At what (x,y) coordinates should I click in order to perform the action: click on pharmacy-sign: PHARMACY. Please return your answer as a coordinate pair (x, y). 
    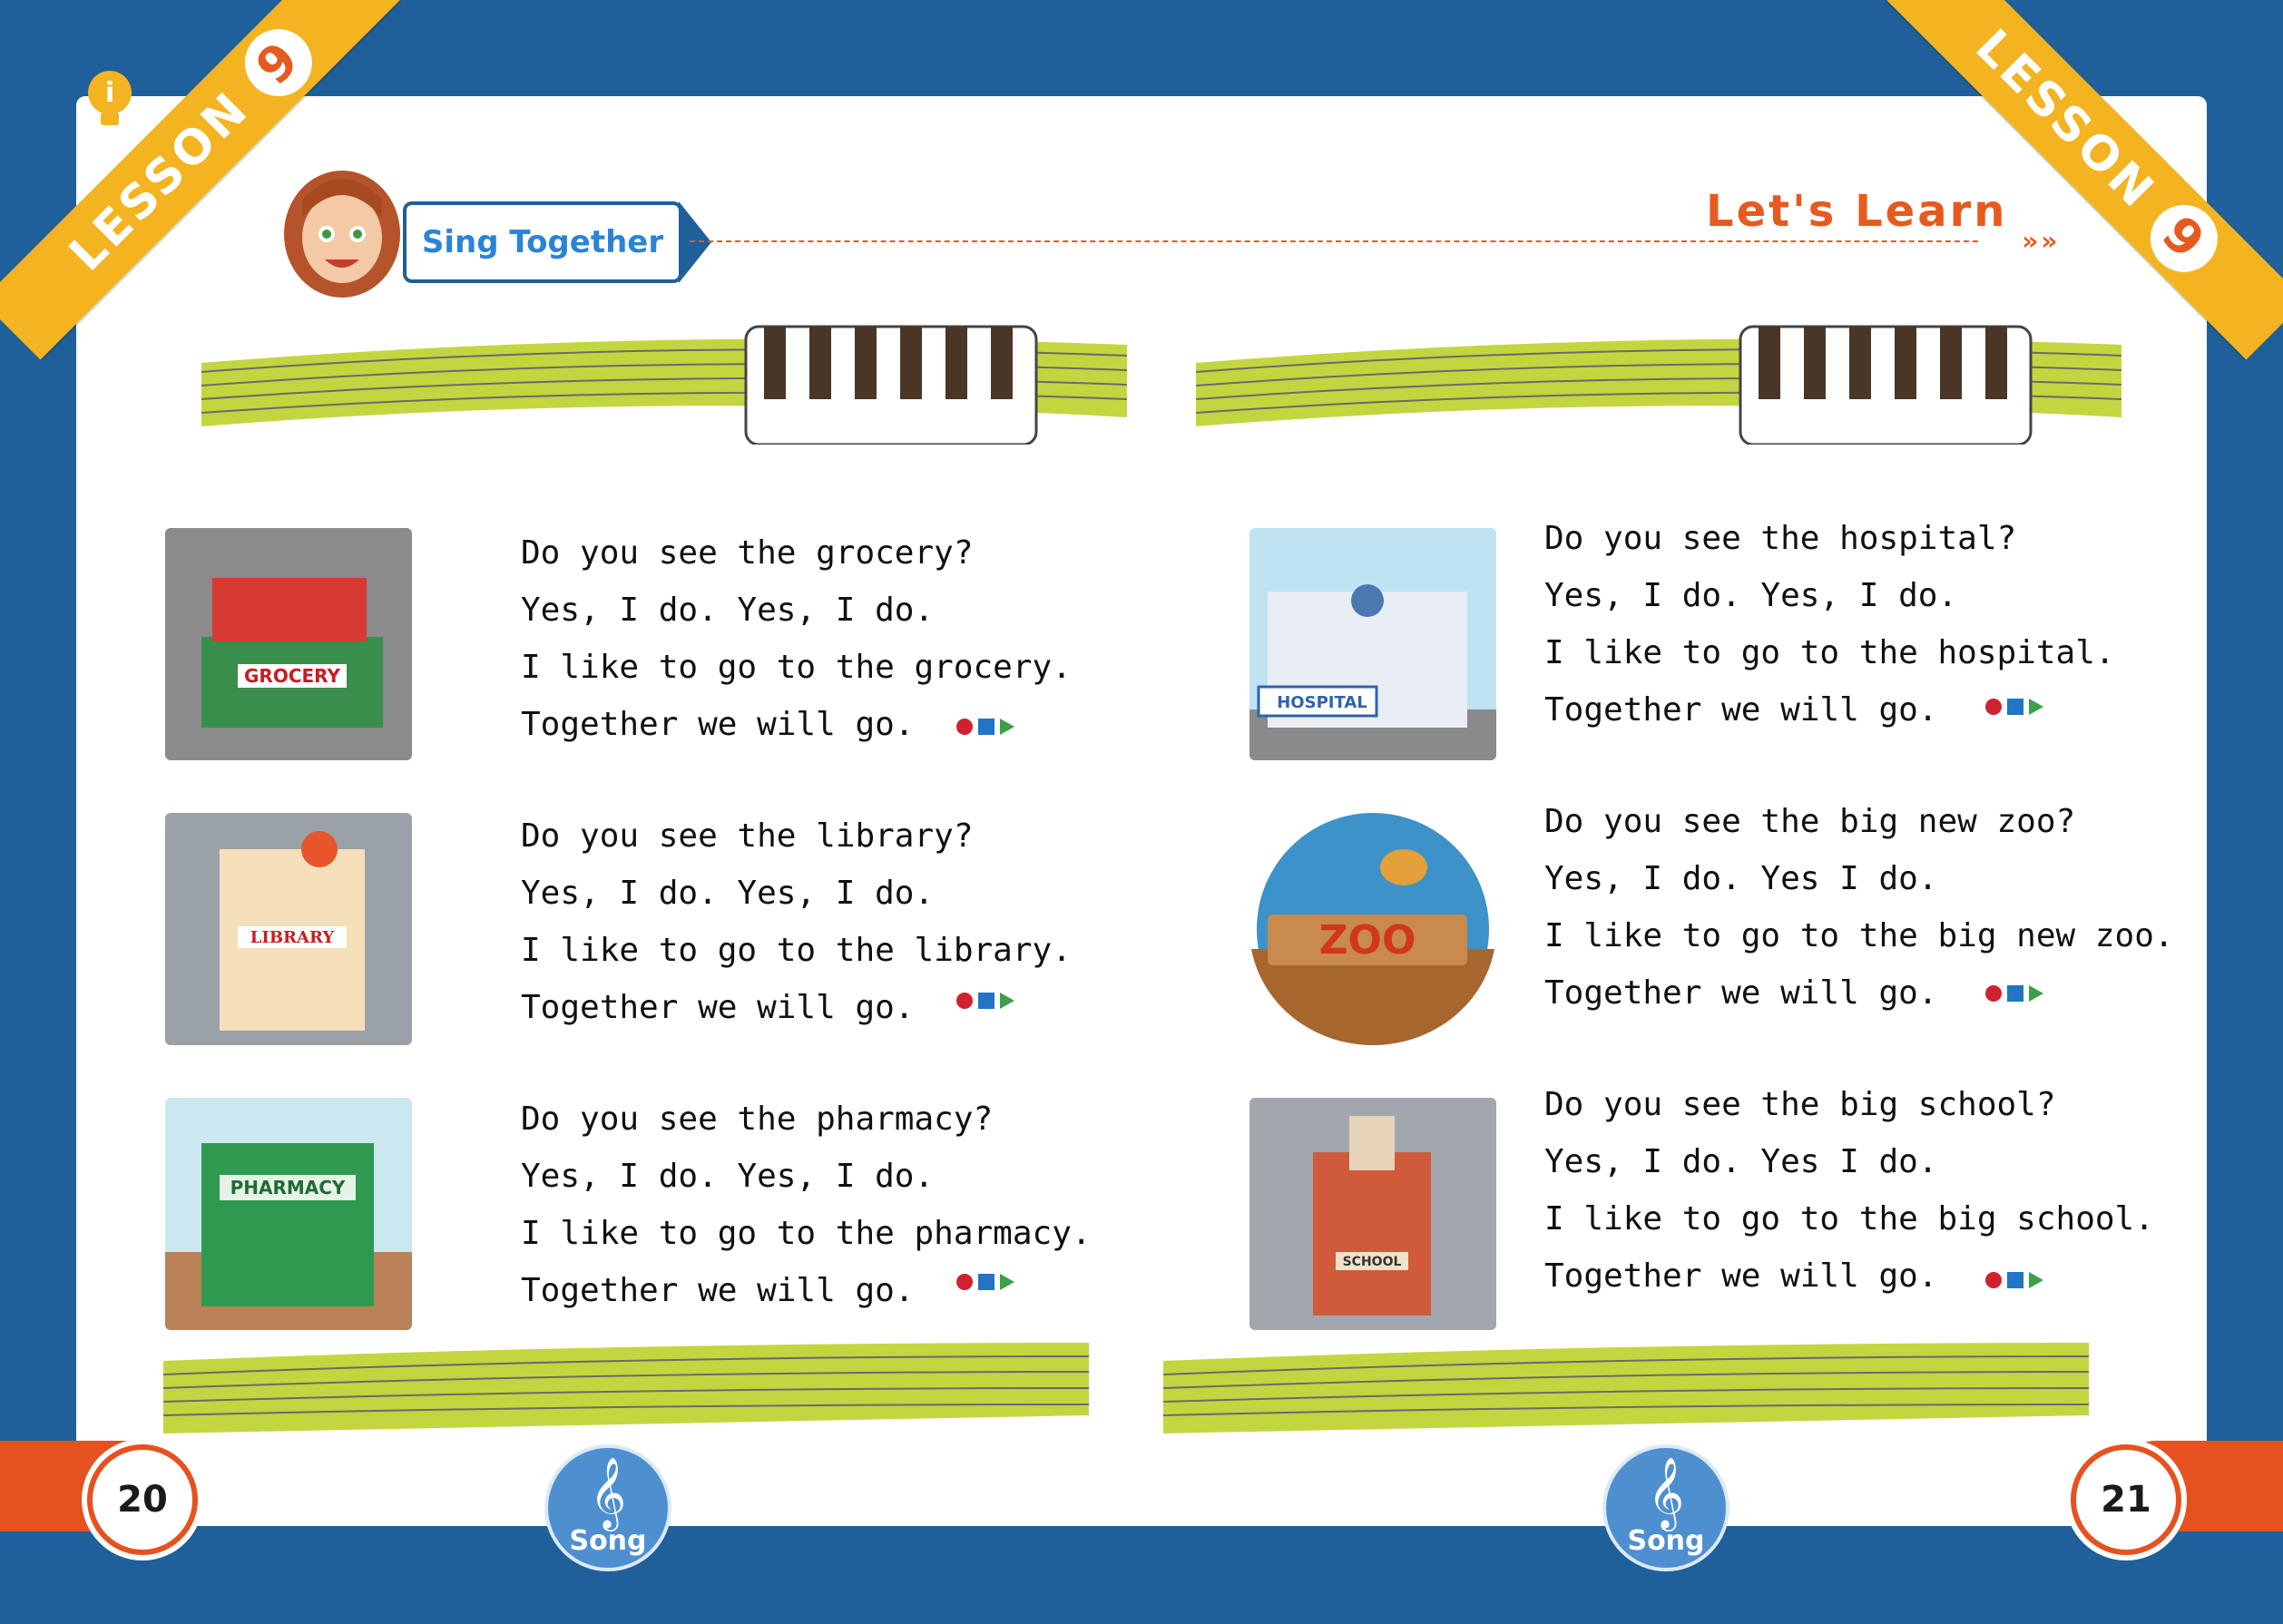
    Looking at the image, I should click on (288, 1187).